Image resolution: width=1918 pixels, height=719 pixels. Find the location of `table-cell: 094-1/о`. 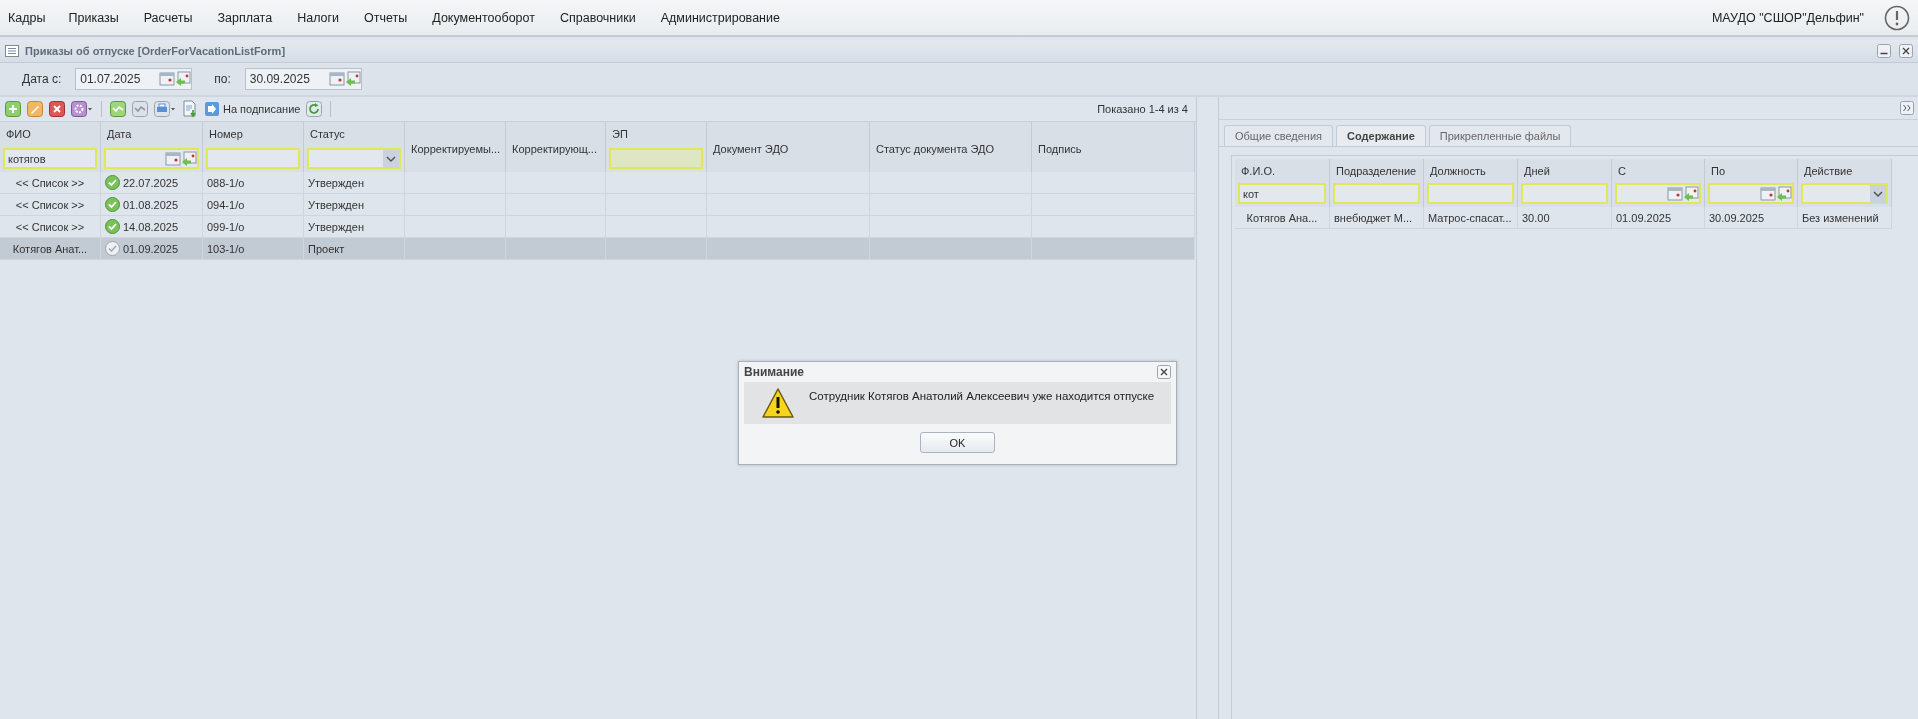

table-cell: 094-1/о is located at coordinates (226, 204).